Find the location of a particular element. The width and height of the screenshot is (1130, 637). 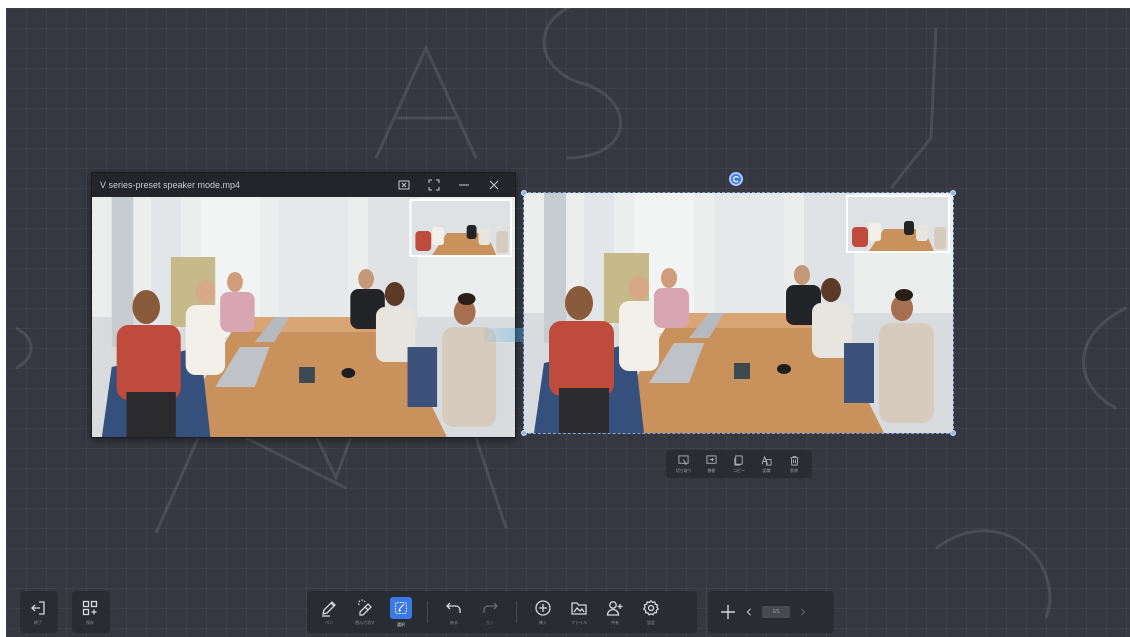

pen-label: ペン is located at coordinates (329, 622).